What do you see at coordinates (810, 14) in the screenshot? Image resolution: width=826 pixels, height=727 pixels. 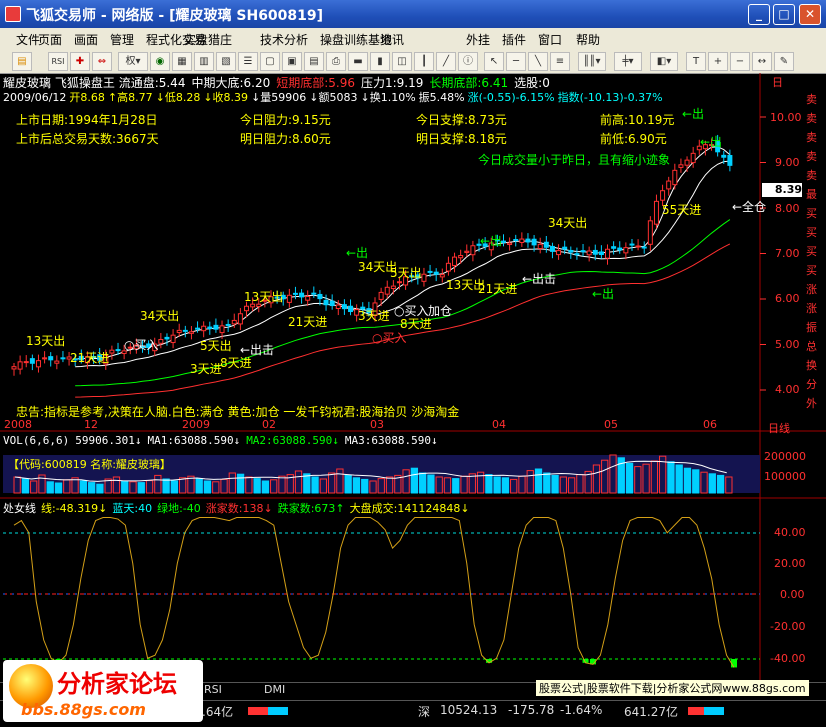 I see `close-button: ✕` at bounding box center [810, 14].